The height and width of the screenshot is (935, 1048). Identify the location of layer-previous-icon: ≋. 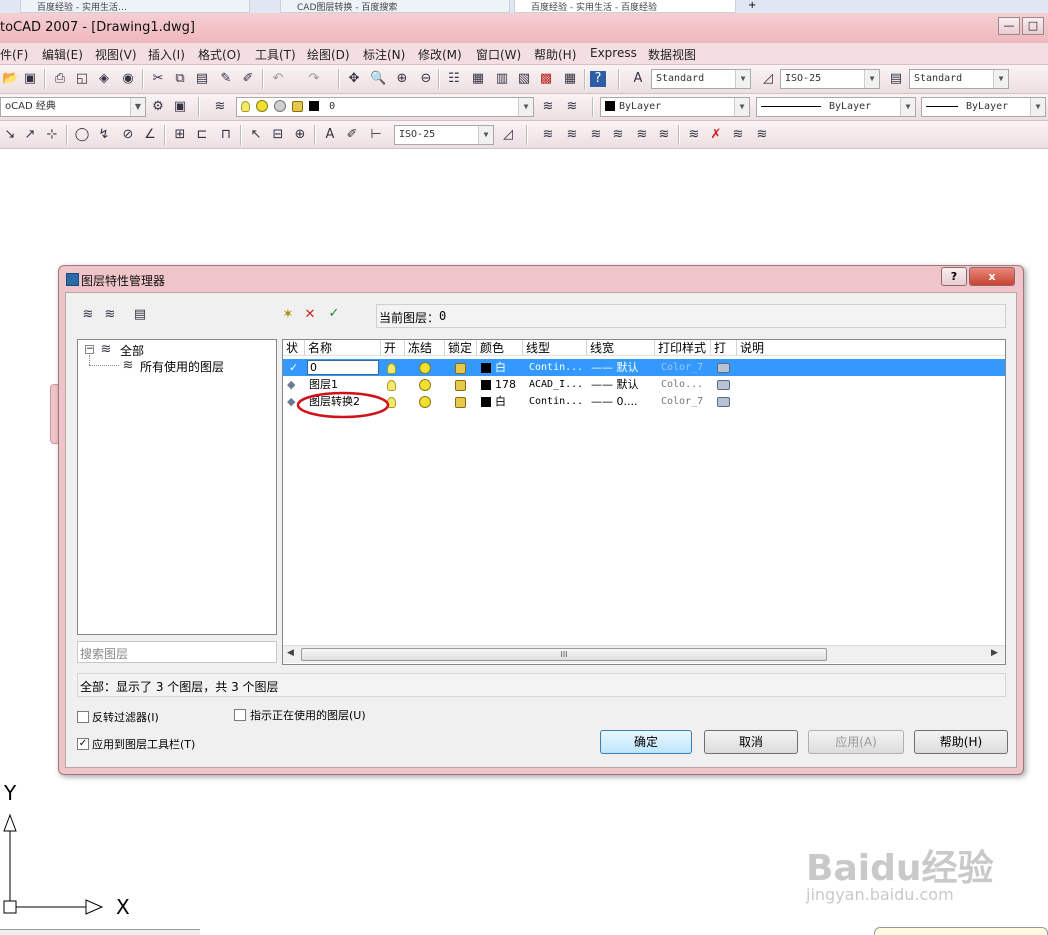
(572, 107).